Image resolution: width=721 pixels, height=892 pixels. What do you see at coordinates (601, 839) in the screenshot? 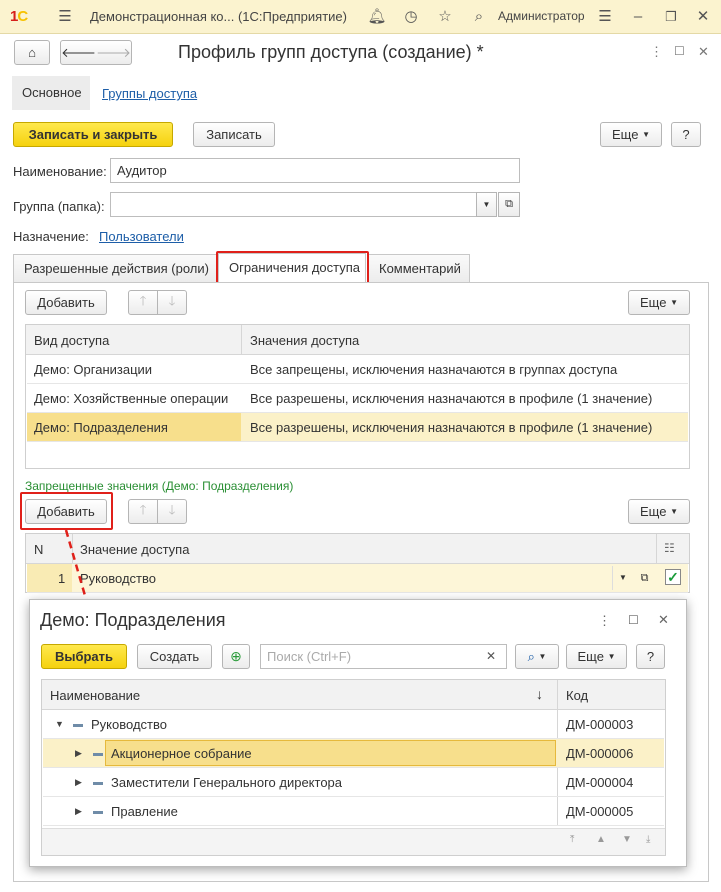
I see `scroll-up-icon: ▲` at bounding box center [601, 839].